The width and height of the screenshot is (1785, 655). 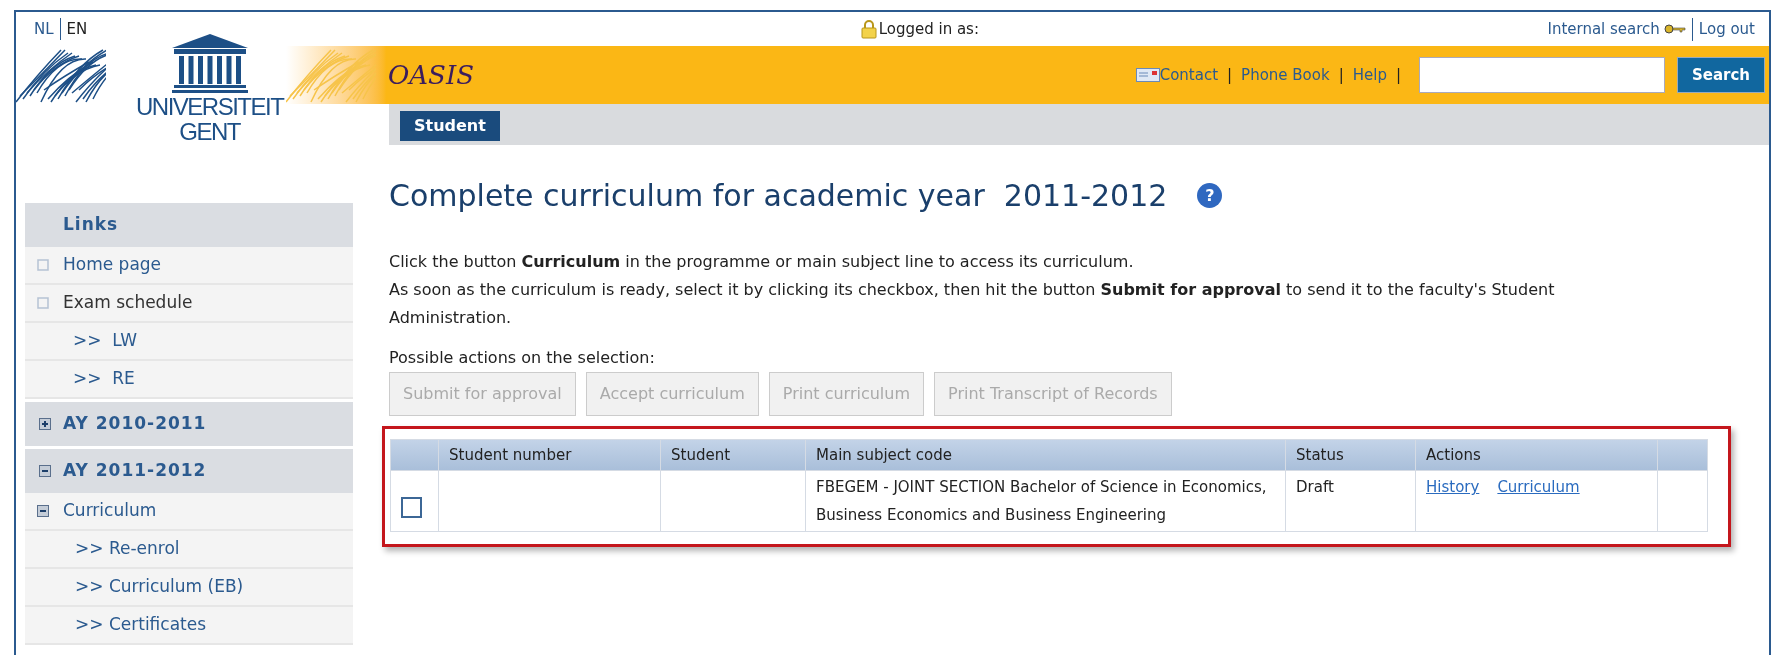 I want to click on key-icon, so click(x=1674, y=29).